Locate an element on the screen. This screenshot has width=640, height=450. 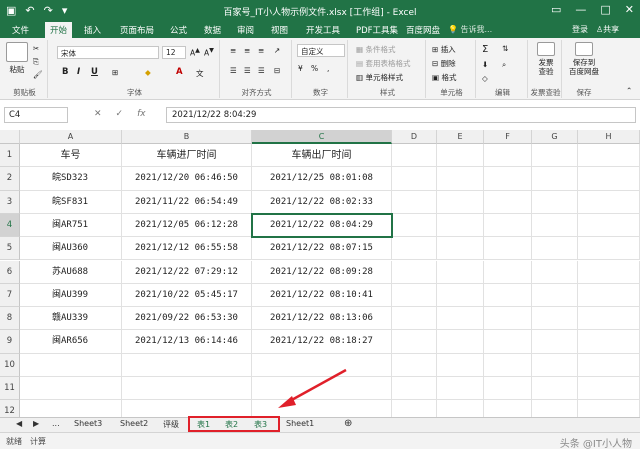
delete-cells-button: ⊟ 删除 is located at coordinates (444, 63).